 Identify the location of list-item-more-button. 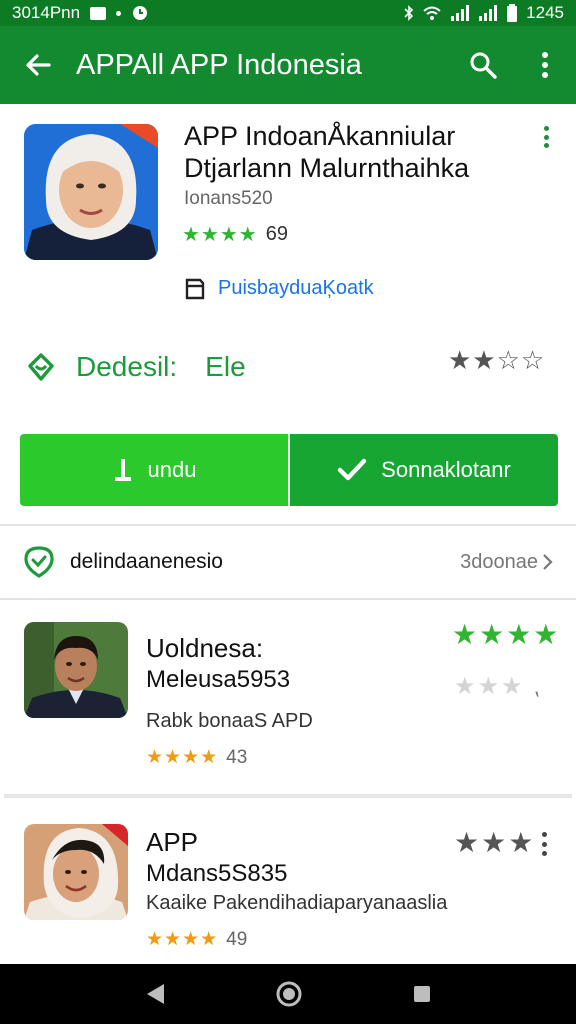
(544, 844).